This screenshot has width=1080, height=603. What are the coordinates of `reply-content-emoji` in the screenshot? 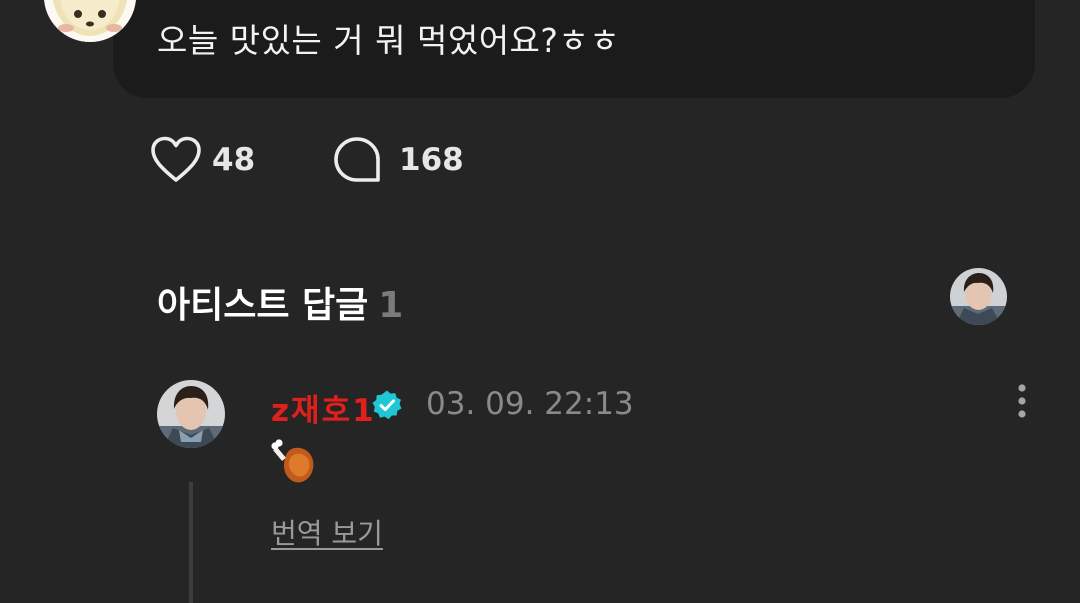 It's located at (292, 461).